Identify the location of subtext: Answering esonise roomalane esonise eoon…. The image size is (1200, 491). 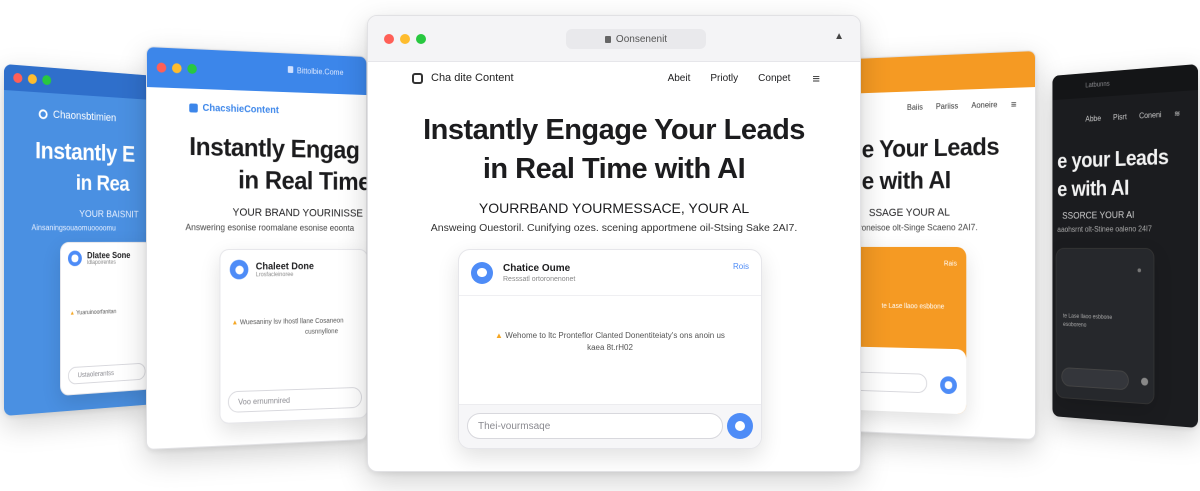
(270, 227).